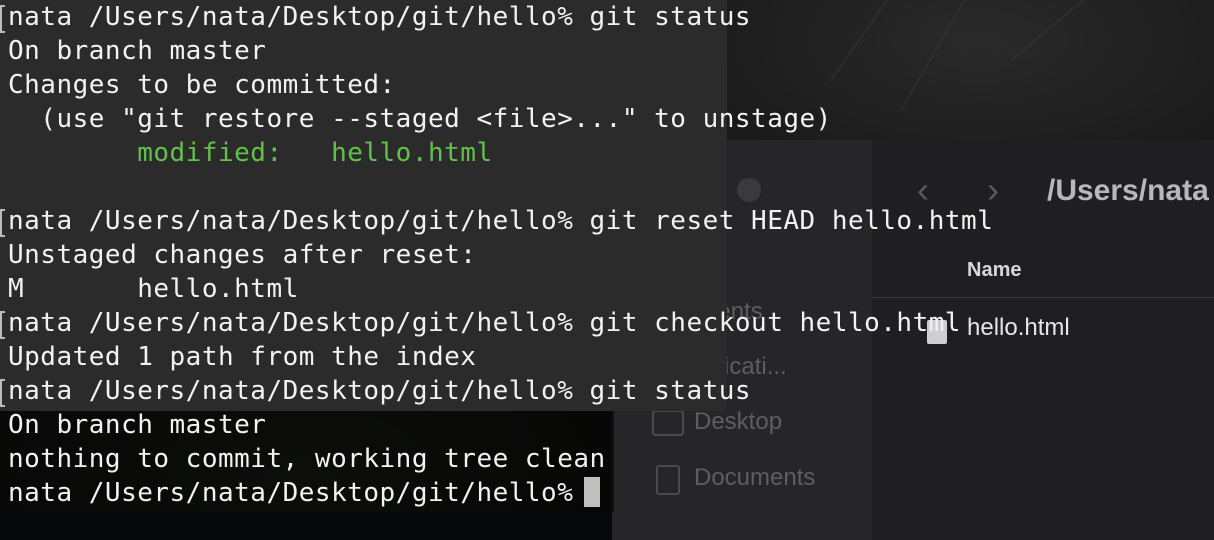 Image resolution: width=1214 pixels, height=540 pixels. What do you see at coordinates (1018, 327) in the screenshot?
I see `file-name: hello.html` at bounding box center [1018, 327].